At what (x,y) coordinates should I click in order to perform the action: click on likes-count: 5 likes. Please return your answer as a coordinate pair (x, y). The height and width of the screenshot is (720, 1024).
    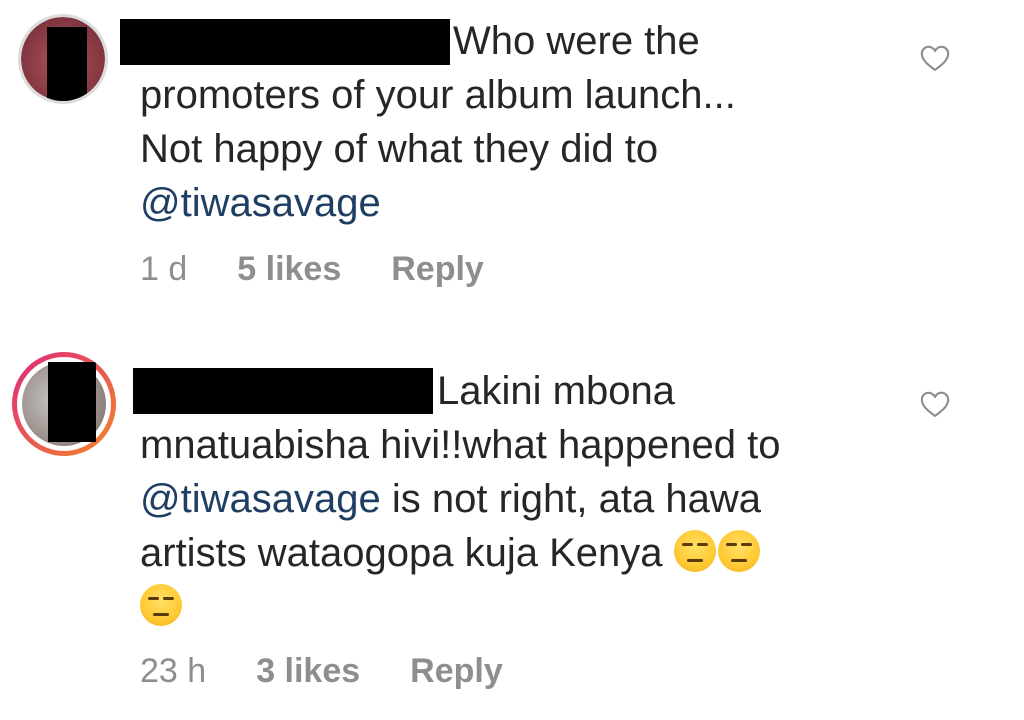
    Looking at the image, I should click on (289, 269).